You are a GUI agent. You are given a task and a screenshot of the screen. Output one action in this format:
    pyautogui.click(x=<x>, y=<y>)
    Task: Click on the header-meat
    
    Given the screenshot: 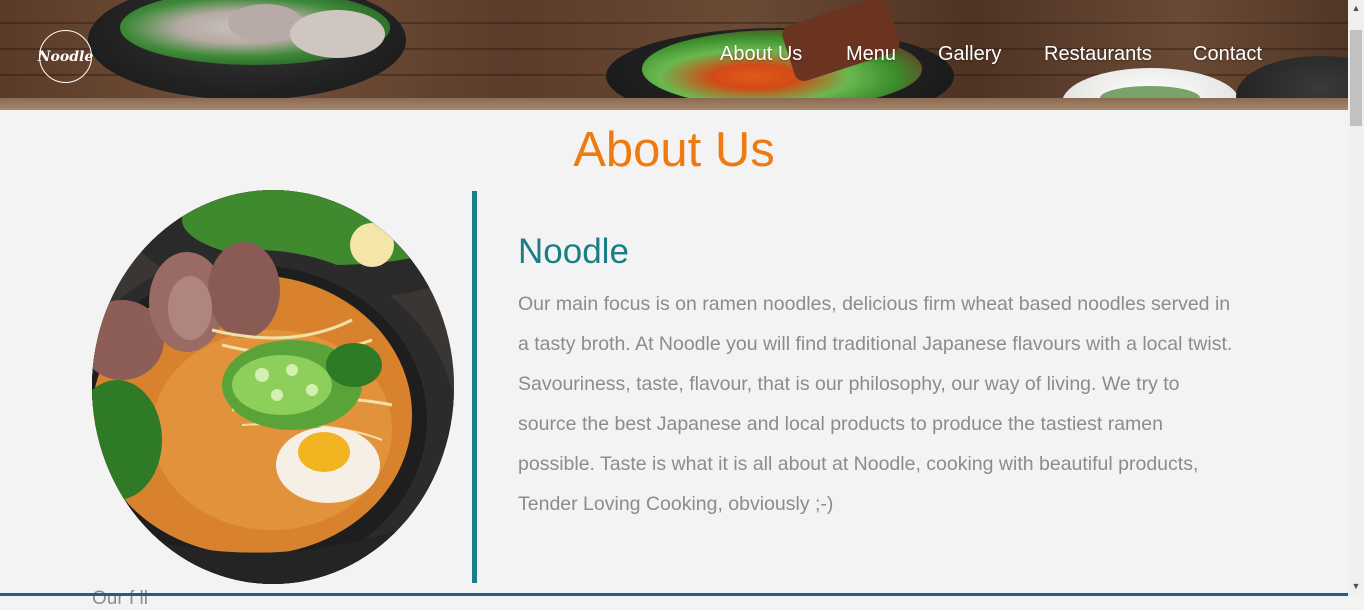 What is the action you would take?
    pyautogui.click(x=337, y=34)
    